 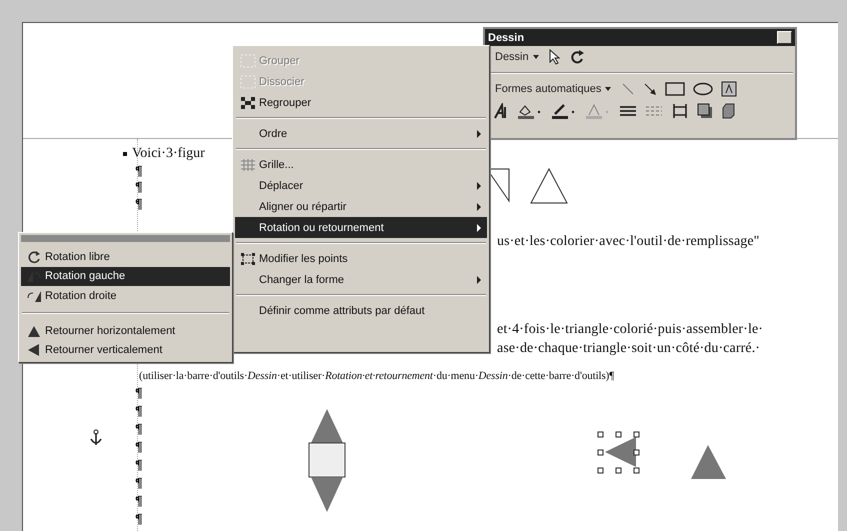 What do you see at coordinates (703, 89) in the screenshot?
I see `oval-icon` at bounding box center [703, 89].